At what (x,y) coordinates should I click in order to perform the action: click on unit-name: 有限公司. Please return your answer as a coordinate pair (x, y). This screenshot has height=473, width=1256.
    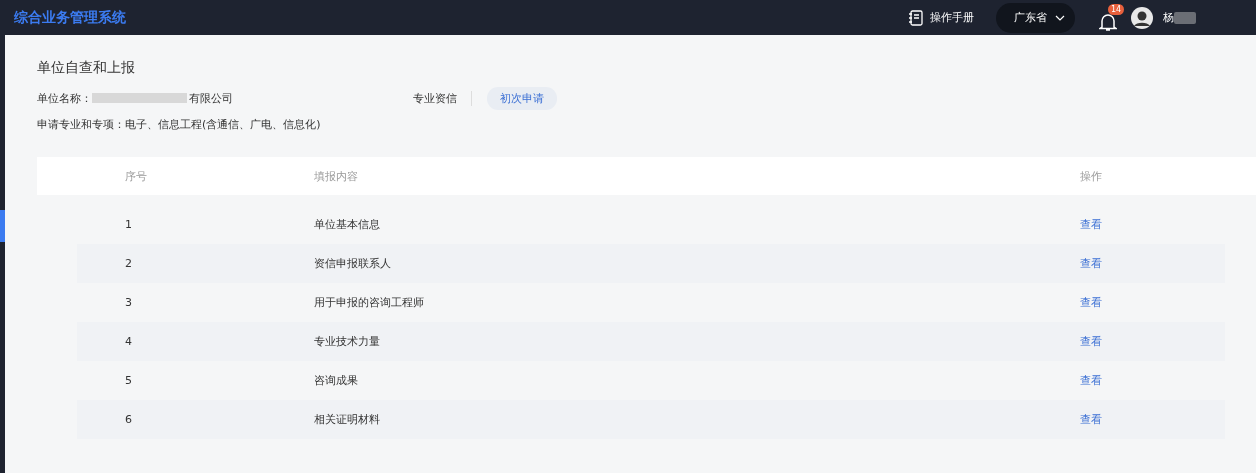
    Looking at the image, I should click on (211, 98).